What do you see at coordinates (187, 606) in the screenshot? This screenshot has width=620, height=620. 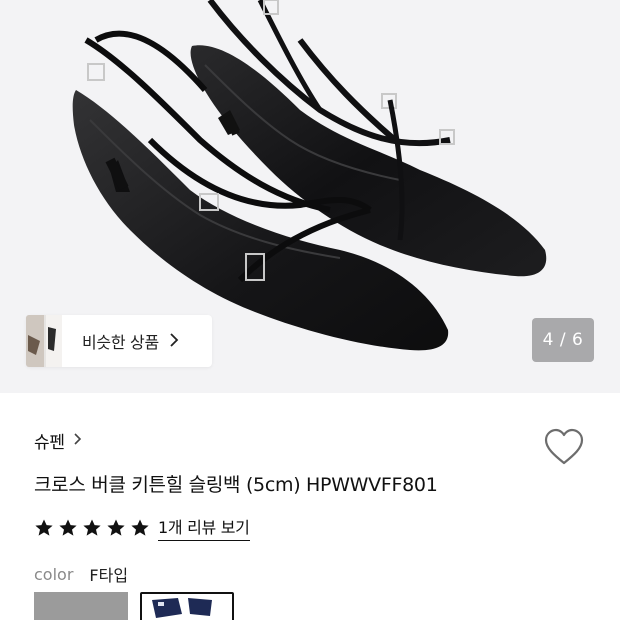 I see `color-swatch-selected` at bounding box center [187, 606].